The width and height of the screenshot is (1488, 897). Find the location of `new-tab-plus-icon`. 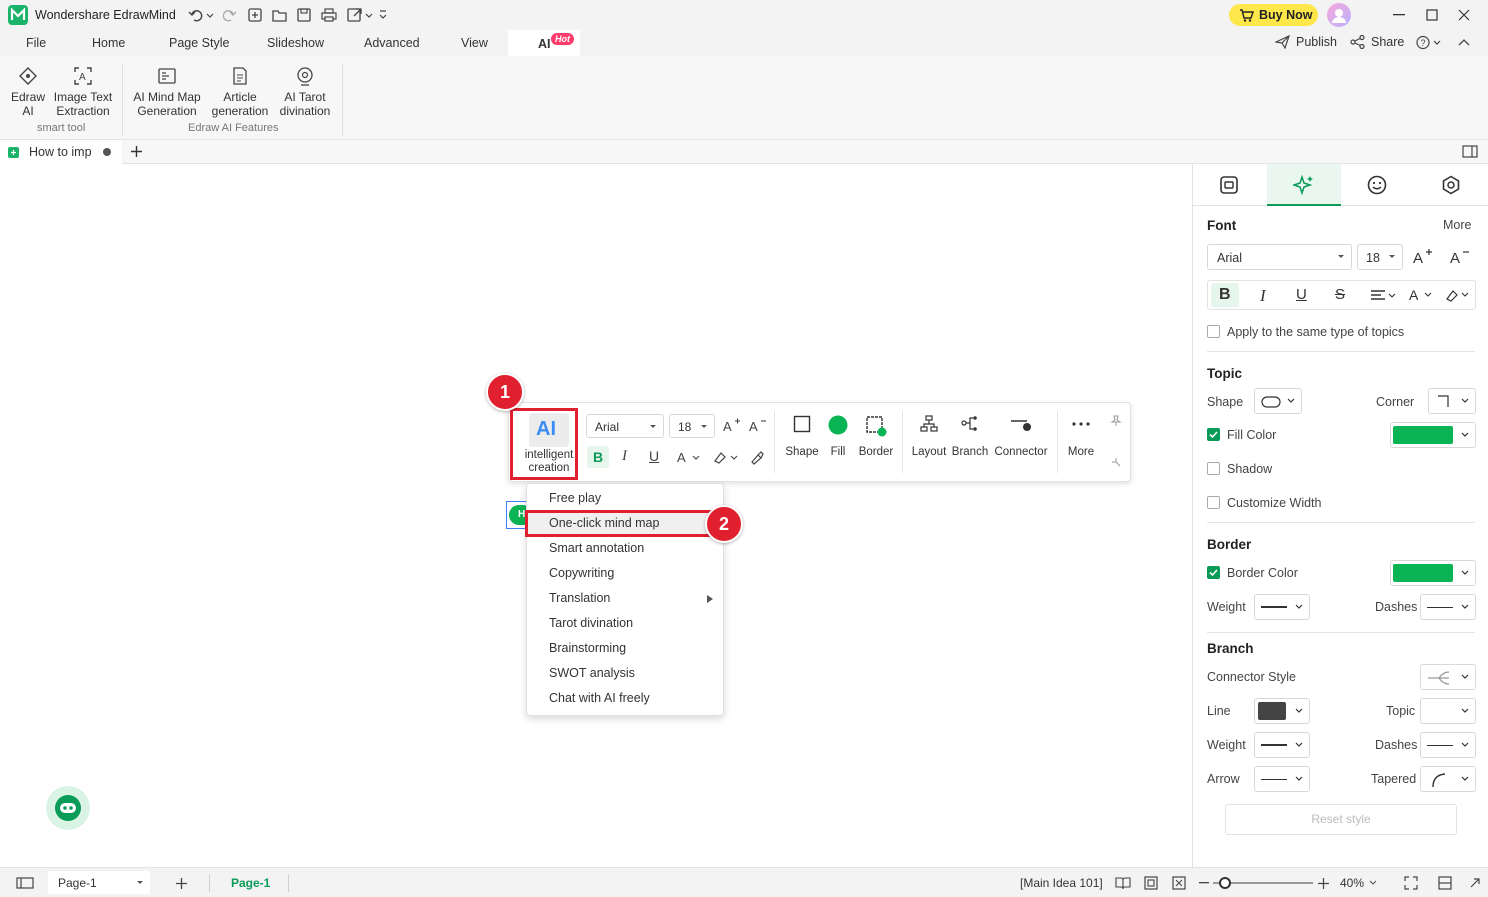

new-tab-plus-icon is located at coordinates (136, 151).